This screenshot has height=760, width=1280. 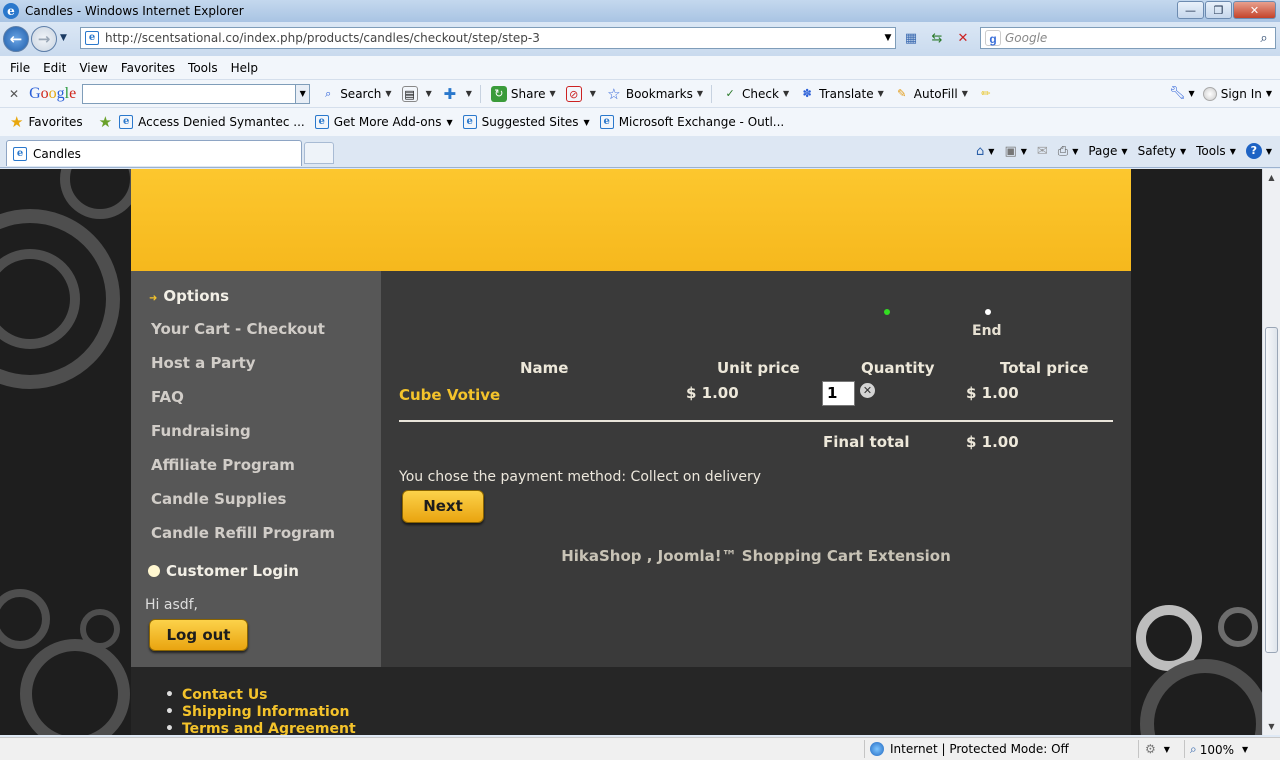 I want to click on total-divider, so click(x=756, y=421).